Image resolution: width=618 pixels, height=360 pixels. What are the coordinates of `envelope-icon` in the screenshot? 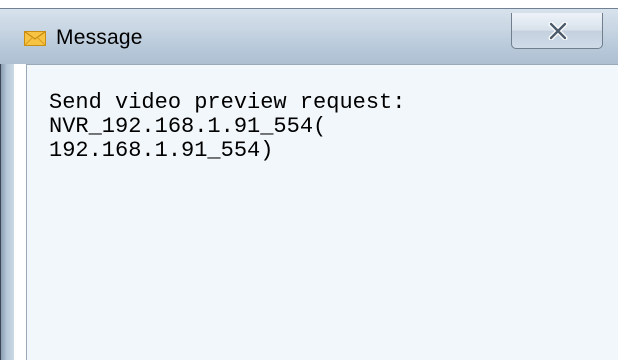 It's located at (35, 38).